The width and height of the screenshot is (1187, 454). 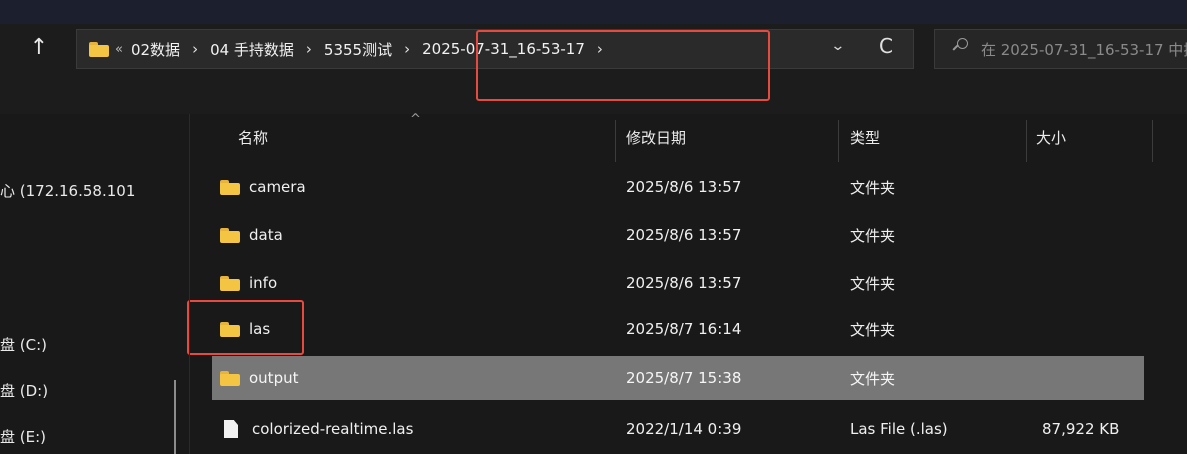 What do you see at coordinates (960, 45) in the screenshot?
I see `search-icon` at bounding box center [960, 45].